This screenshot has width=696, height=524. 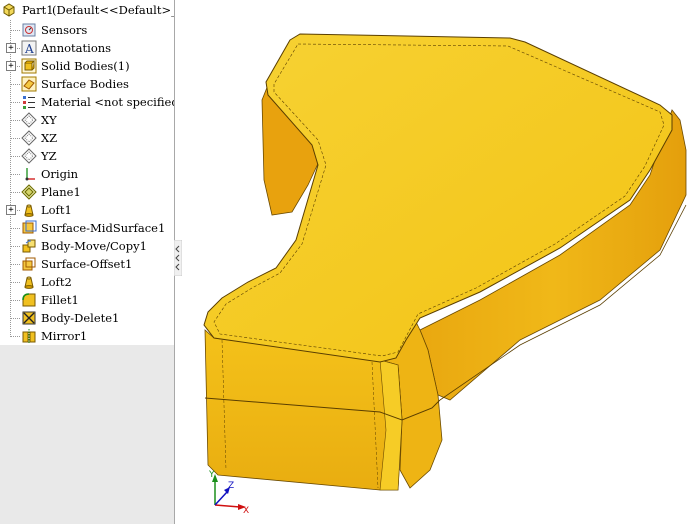 I want to click on tree-item-body-delete1: Body-Delete1, so click(x=87, y=318).